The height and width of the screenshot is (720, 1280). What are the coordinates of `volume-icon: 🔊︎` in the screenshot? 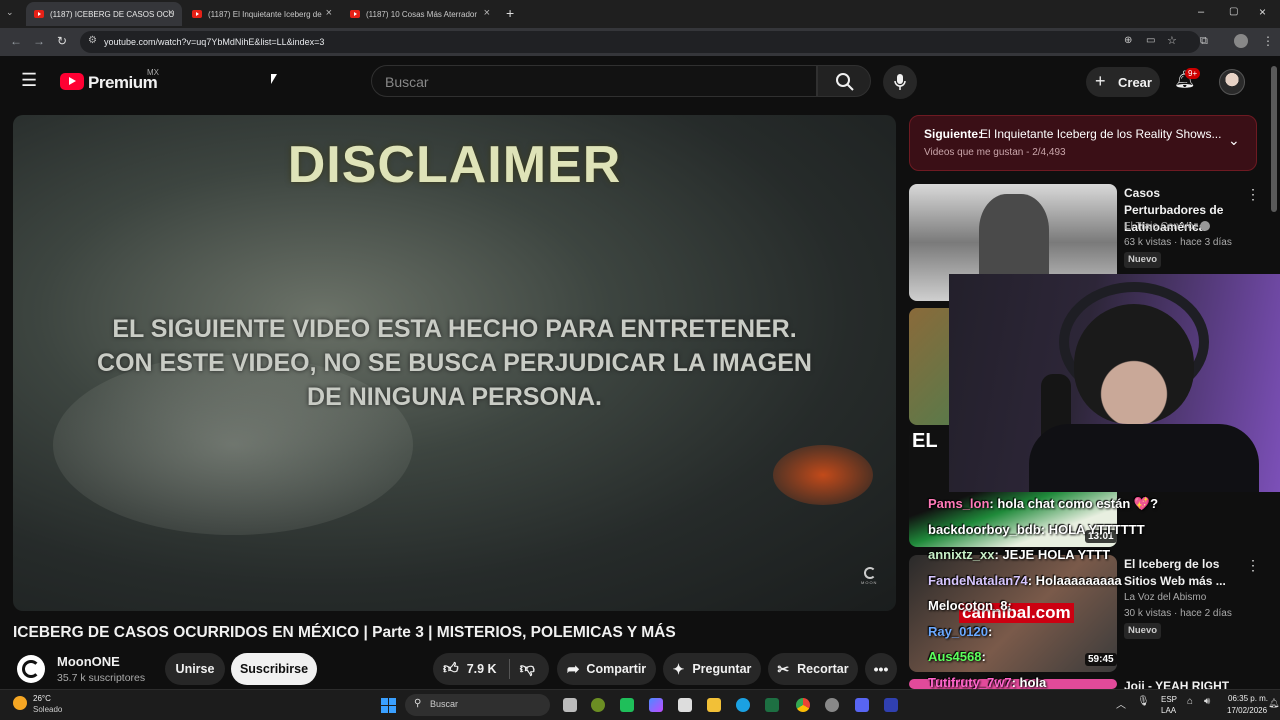 It's located at (1207, 701).